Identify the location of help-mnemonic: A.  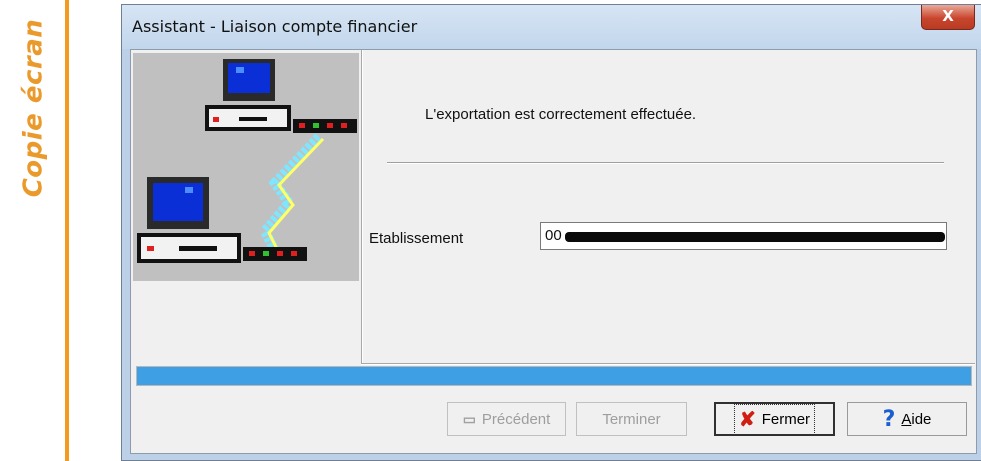
(906, 419).